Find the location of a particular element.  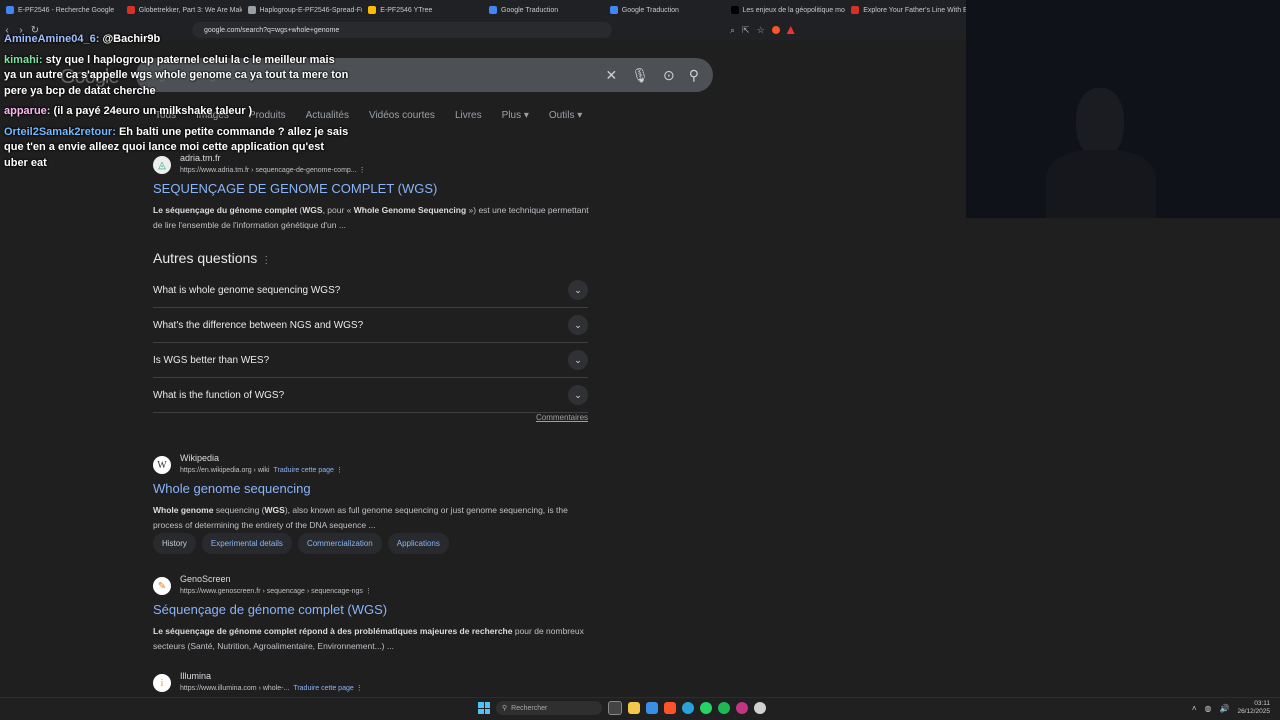

browser-tab: Haplogroup-E-PF2546-Spread-From is located at coordinates (302, 10).